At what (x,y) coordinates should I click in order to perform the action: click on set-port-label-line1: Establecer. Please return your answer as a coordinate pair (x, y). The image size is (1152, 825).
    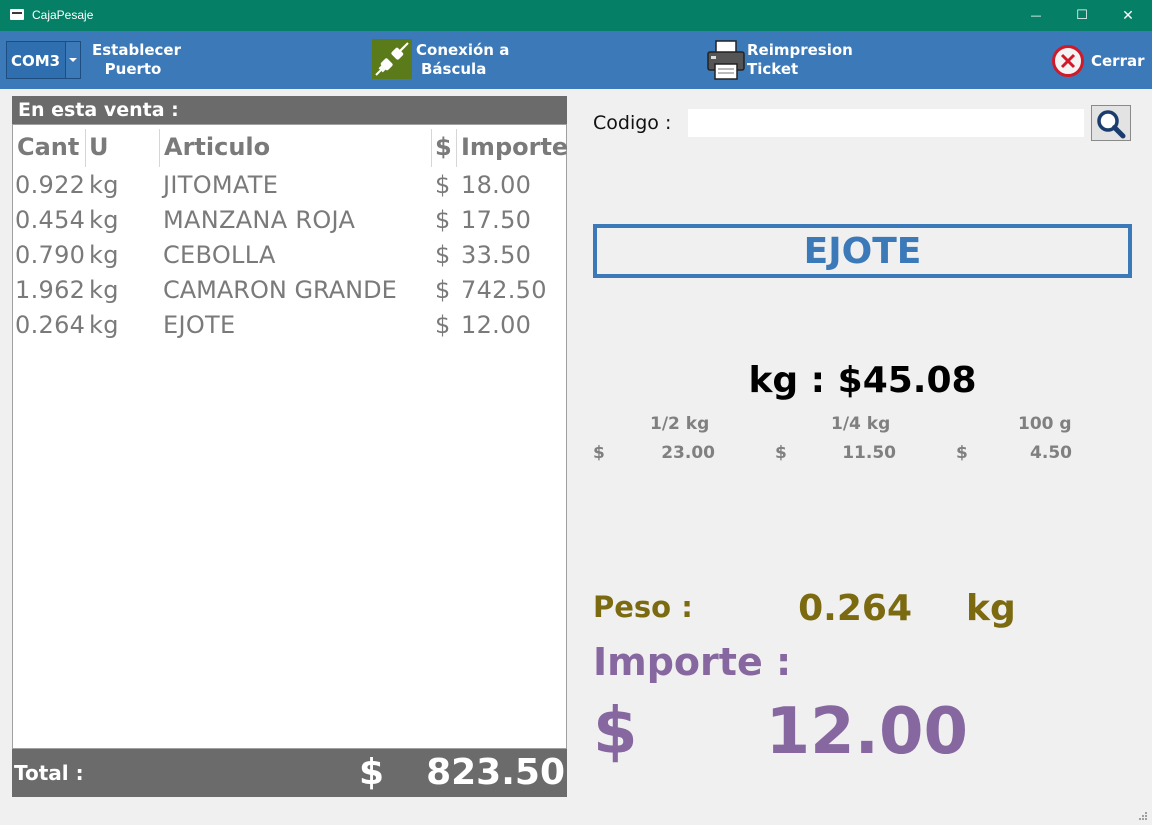
    Looking at the image, I should click on (136, 50).